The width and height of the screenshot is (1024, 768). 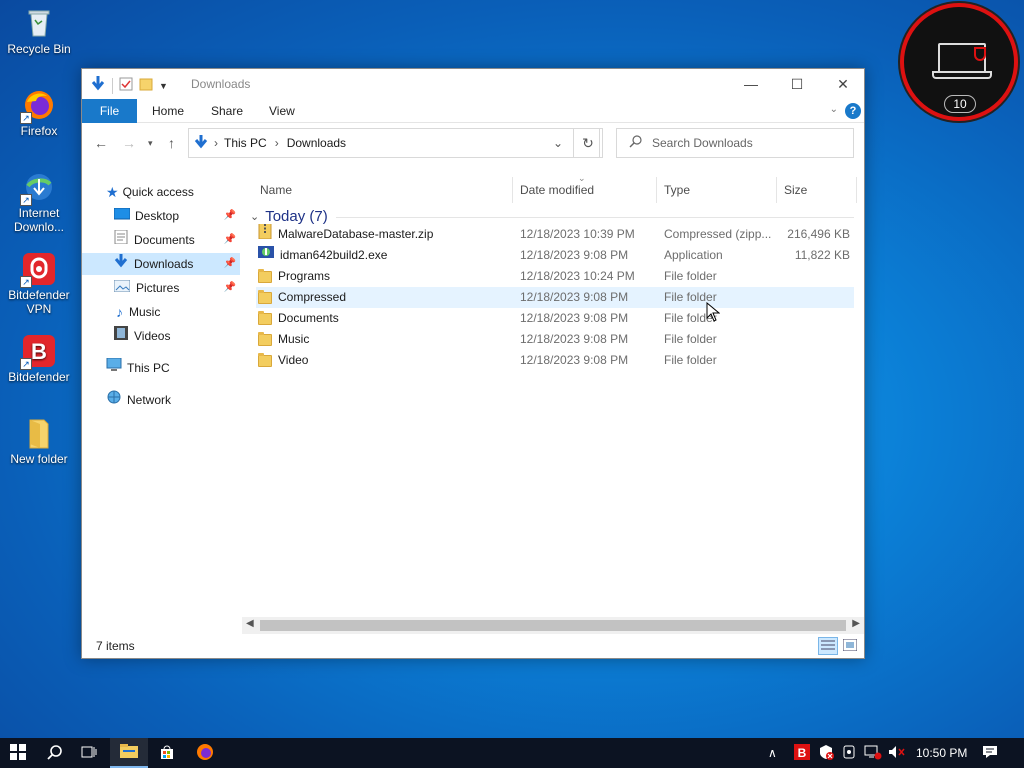 I want to click on bitdefender-widget: 10, so click(x=959, y=62).